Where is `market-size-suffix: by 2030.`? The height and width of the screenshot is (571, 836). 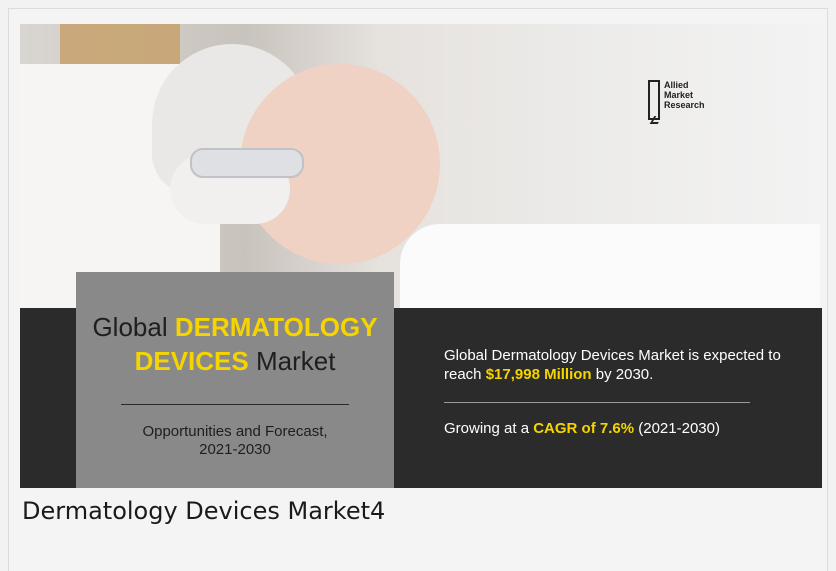
market-size-suffix: by 2030. is located at coordinates (622, 374).